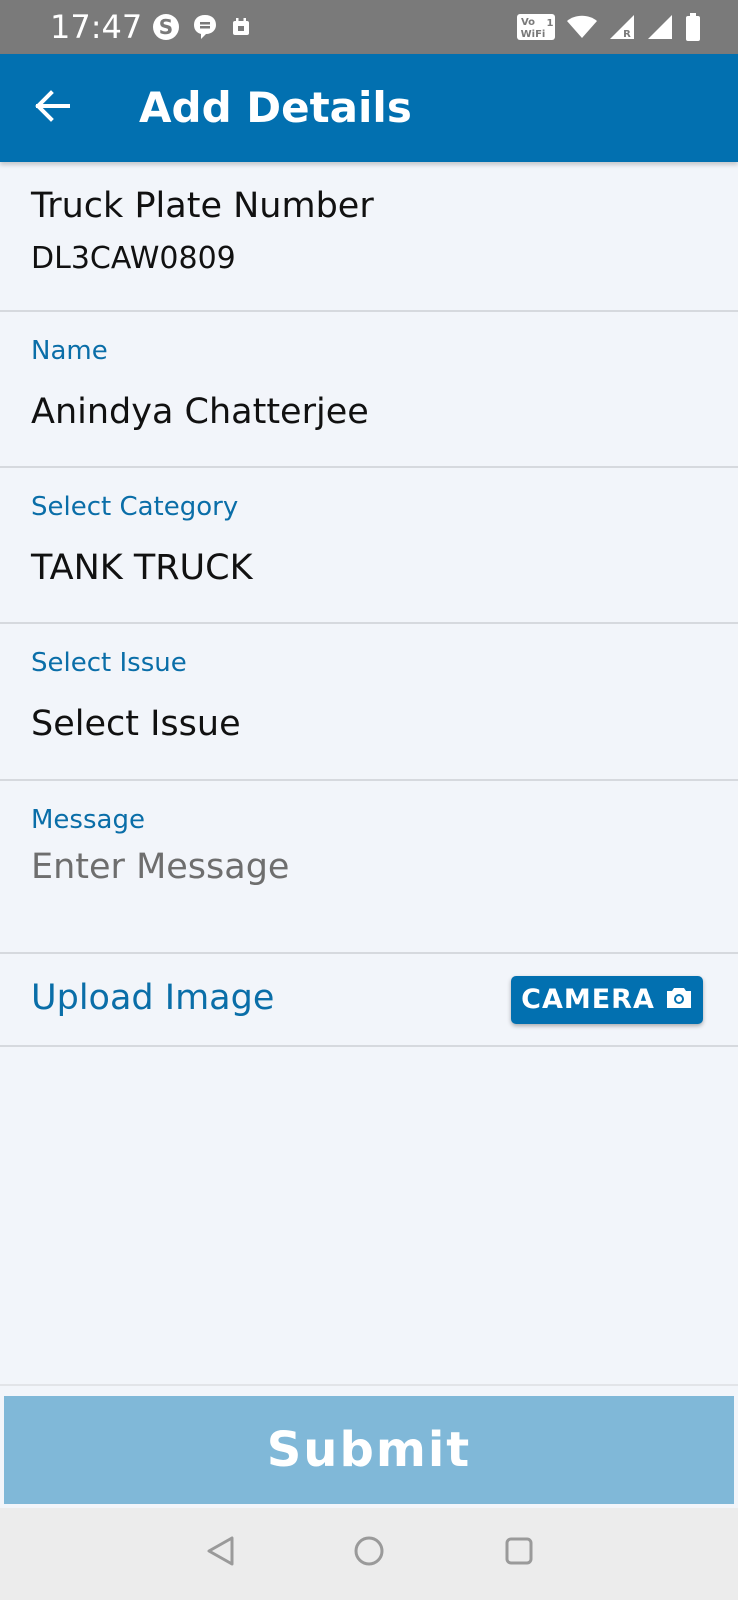  I want to click on back-button, so click(52, 108).